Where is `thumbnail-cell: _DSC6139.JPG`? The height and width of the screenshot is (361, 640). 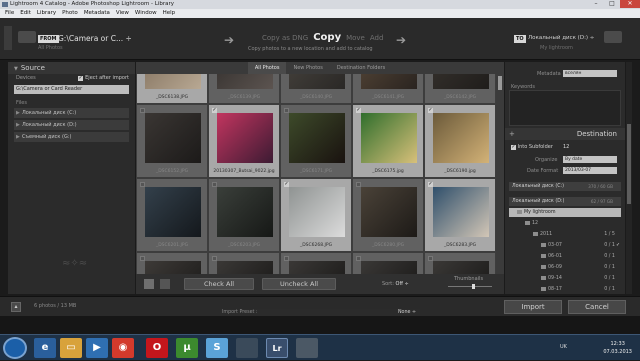
thumbnail-cell: _DSC6139.JPG is located at coordinates (244, 89).